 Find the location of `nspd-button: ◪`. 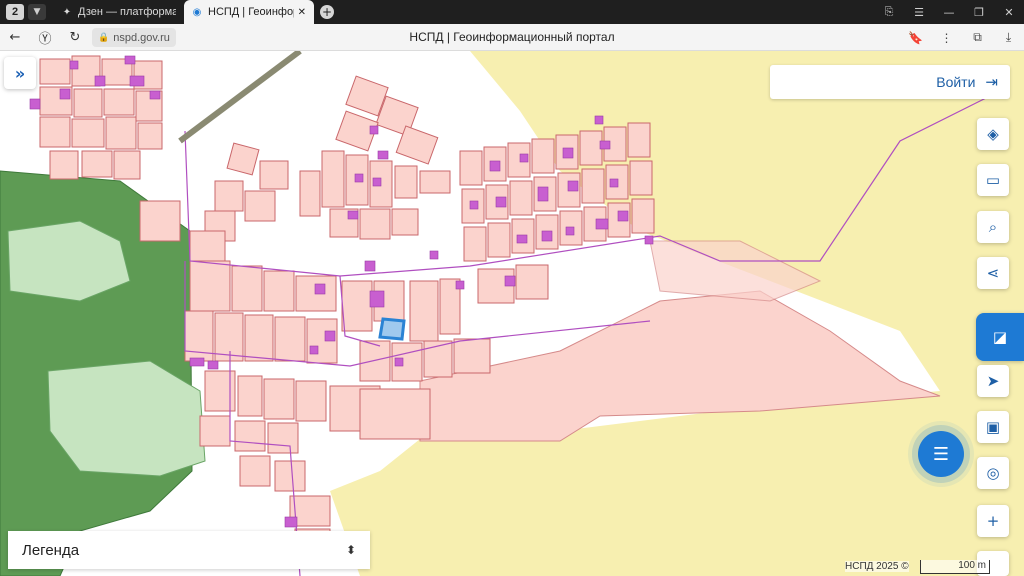

nspd-button: ◪ is located at coordinates (1000, 337).